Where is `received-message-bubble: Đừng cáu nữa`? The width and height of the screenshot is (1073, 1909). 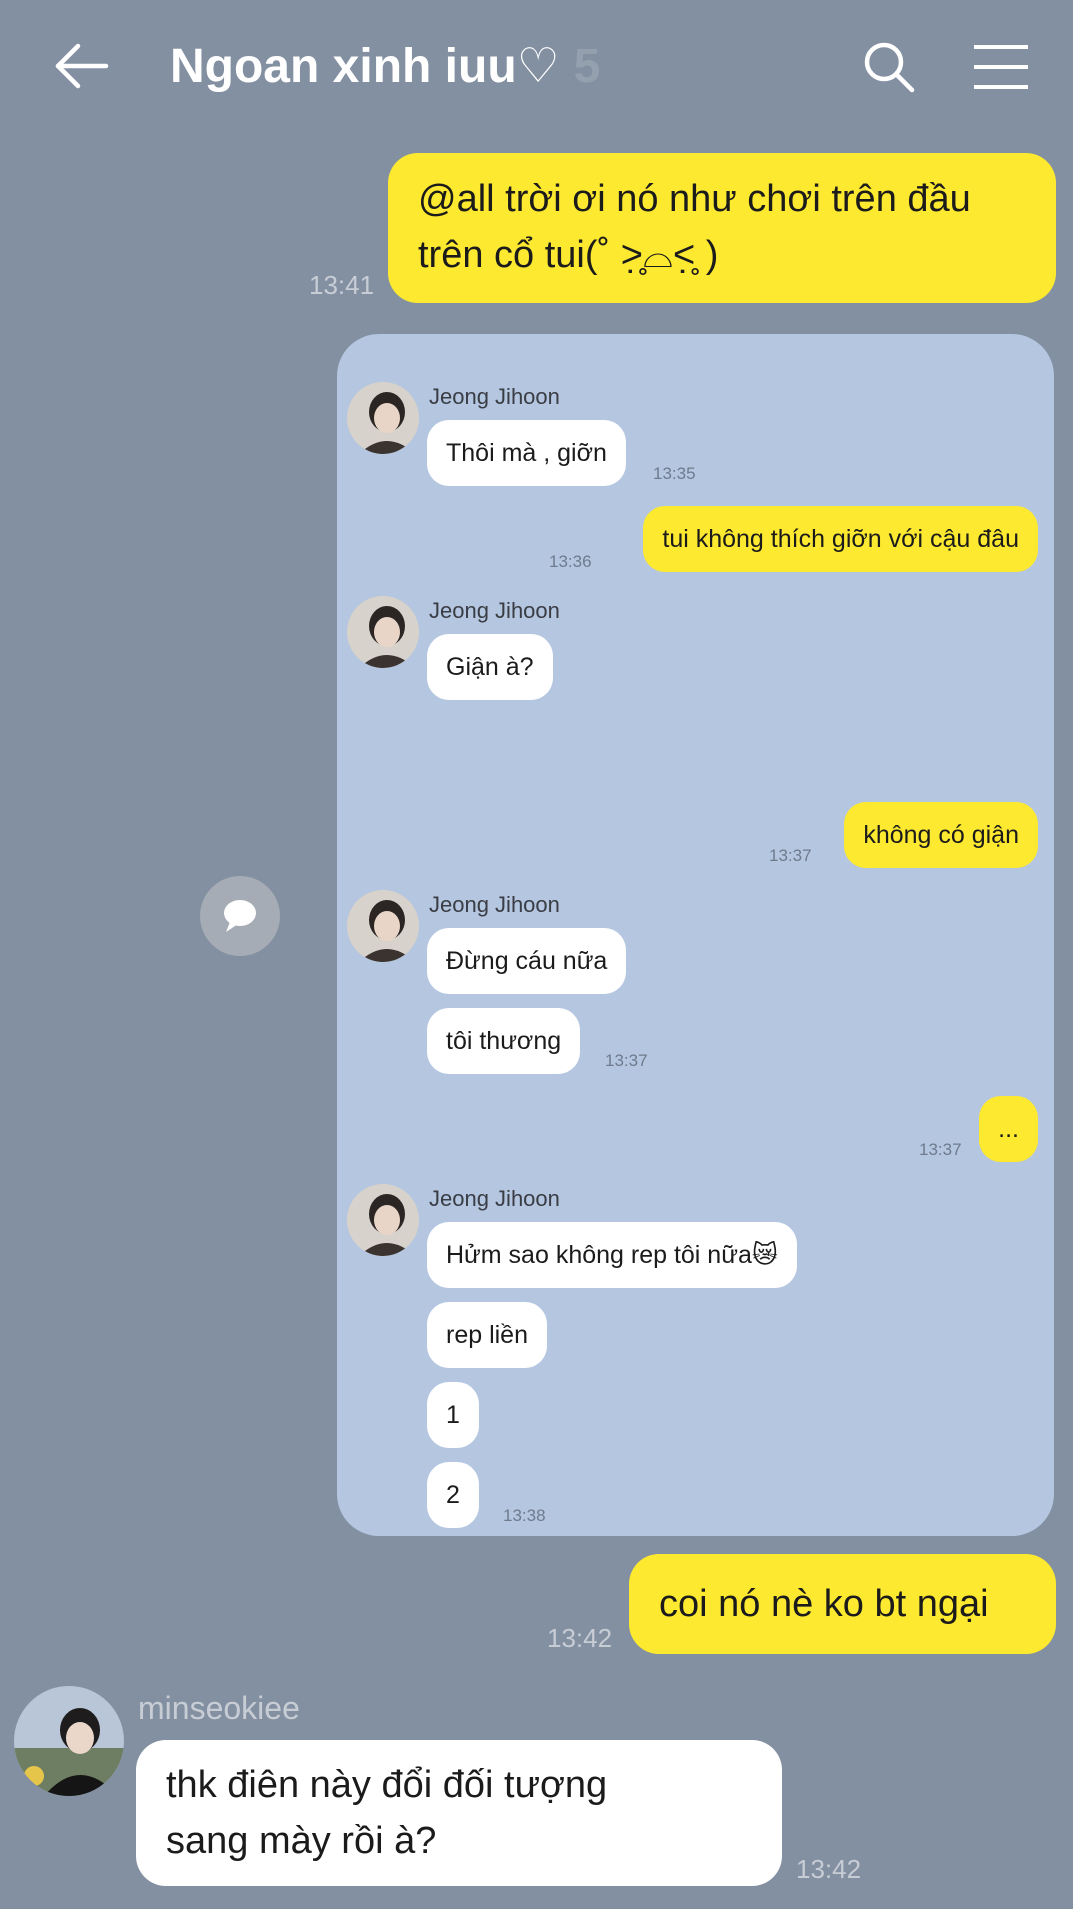
received-message-bubble: Đừng cáu nữa is located at coordinates (527, 961).